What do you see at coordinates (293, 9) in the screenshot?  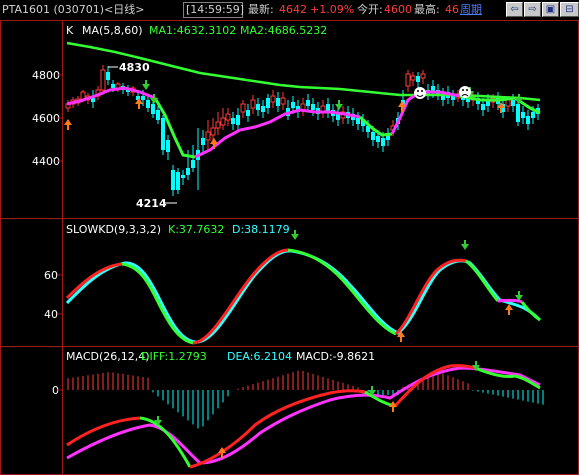 I see `latest-price-value: 4642` at bounding box center [293, 9].